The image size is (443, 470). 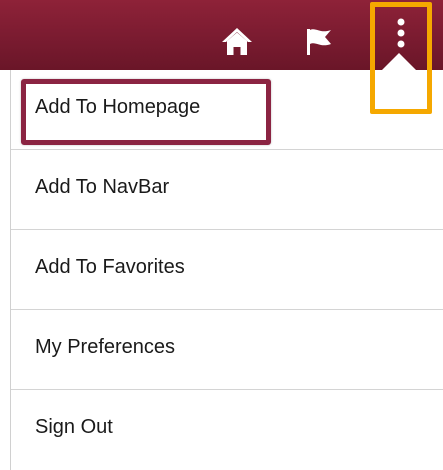 I want to click on flag-icon, so click(x=319, y=41).